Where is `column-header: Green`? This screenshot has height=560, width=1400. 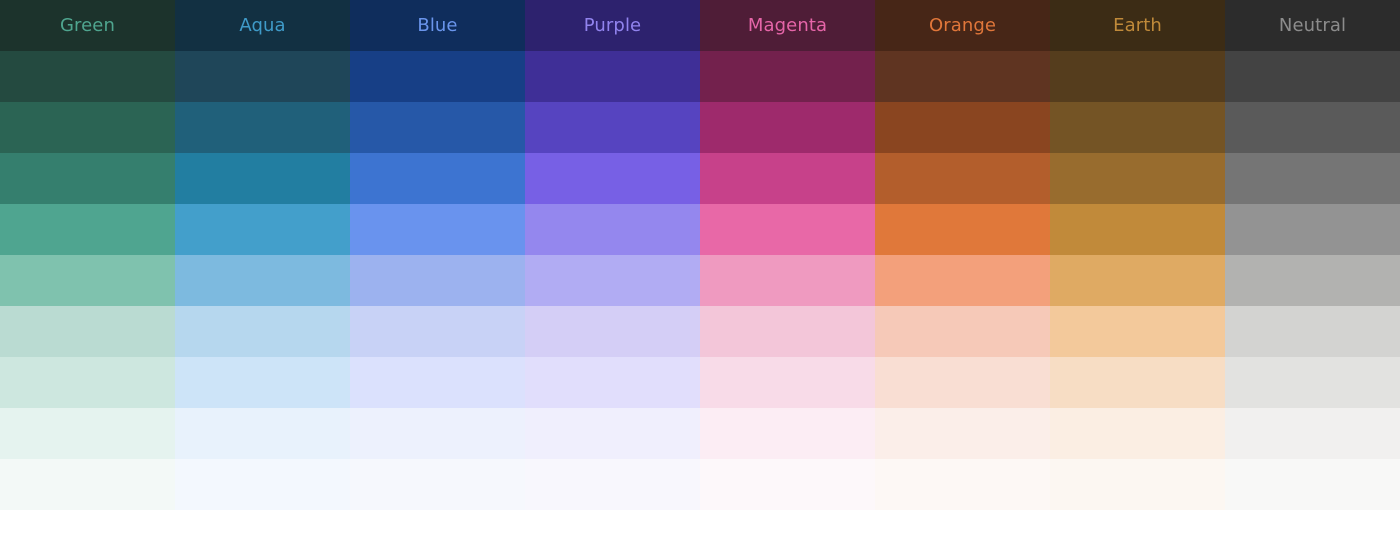 column-header: Green is located at coordinates (87, 25).